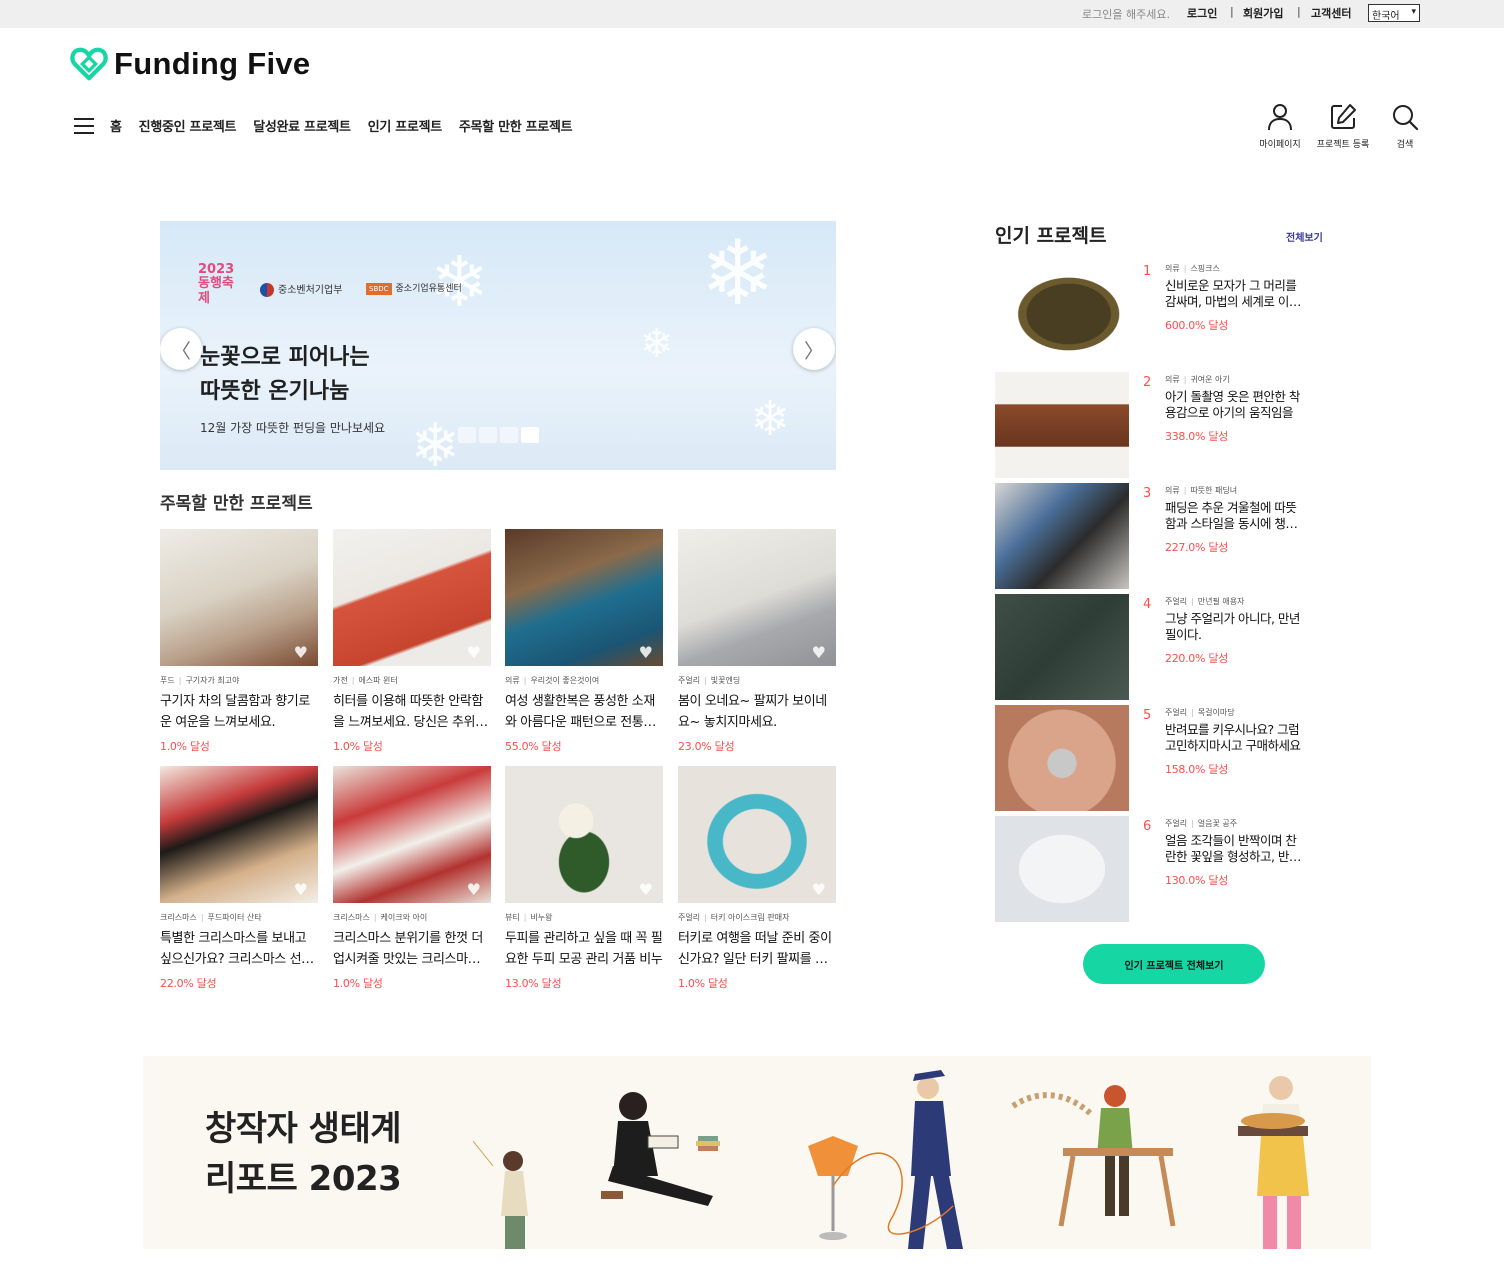  What do you see at coordinates (1200, 712) in the screenshot?
I see `popular-meta: 주얼리 | 목걸이마당` at bounding box center [1200, 712].